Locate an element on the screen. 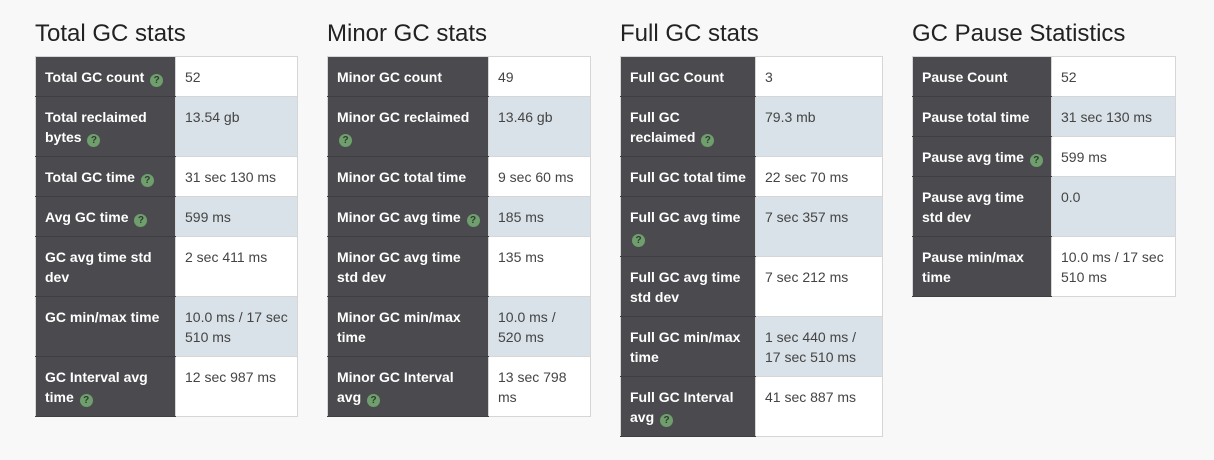  stats-row: Minor GC min/max time 10.0 ms / 520 ms is located at coordinates (459, 326).